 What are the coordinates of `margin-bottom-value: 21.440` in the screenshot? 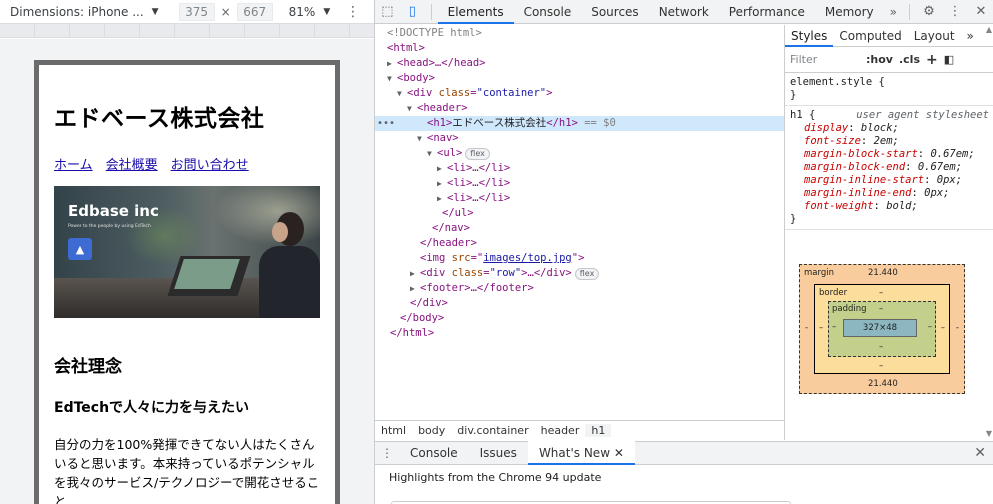 It's located at (883, 384).